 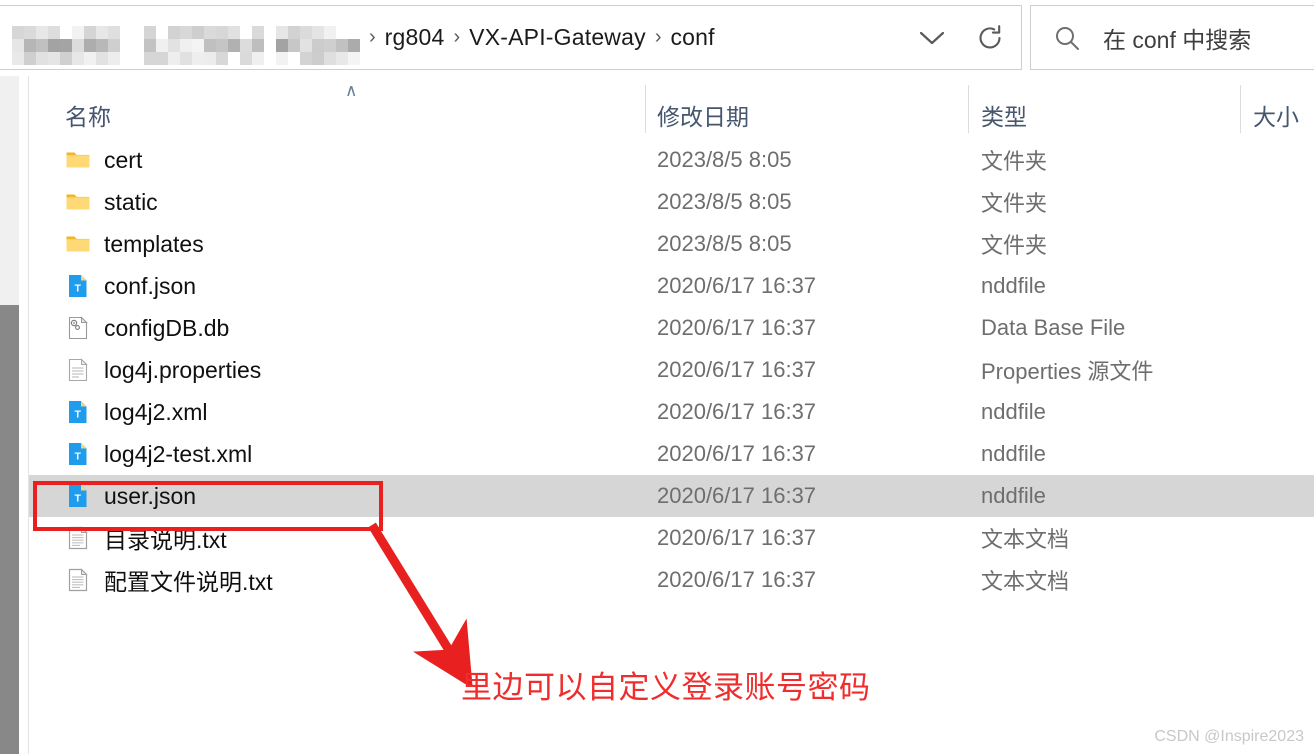 What do you see at coordinates (692, 37) in the screenshot?
I see `breadcrumb-item-3: conf` at bounding box center [692, 37].